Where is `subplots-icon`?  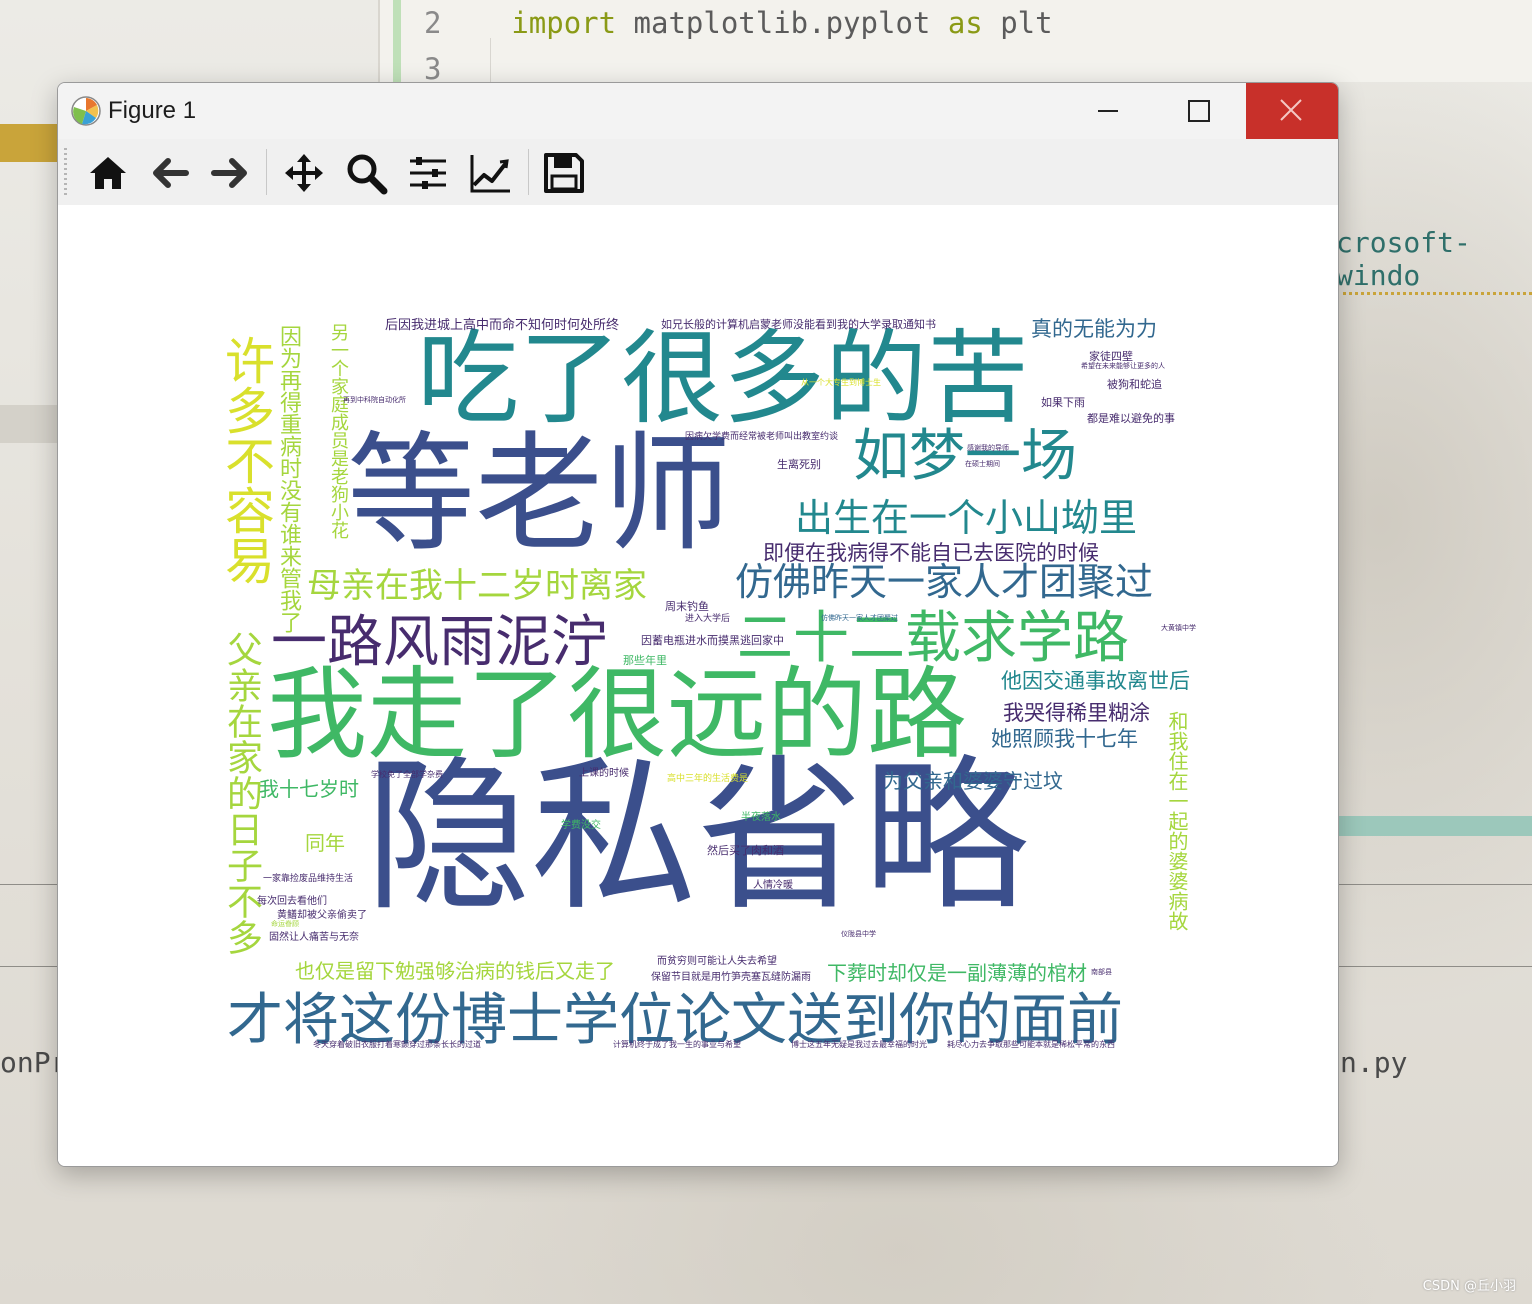
subplots-icon is located at coordinates (428, 173).